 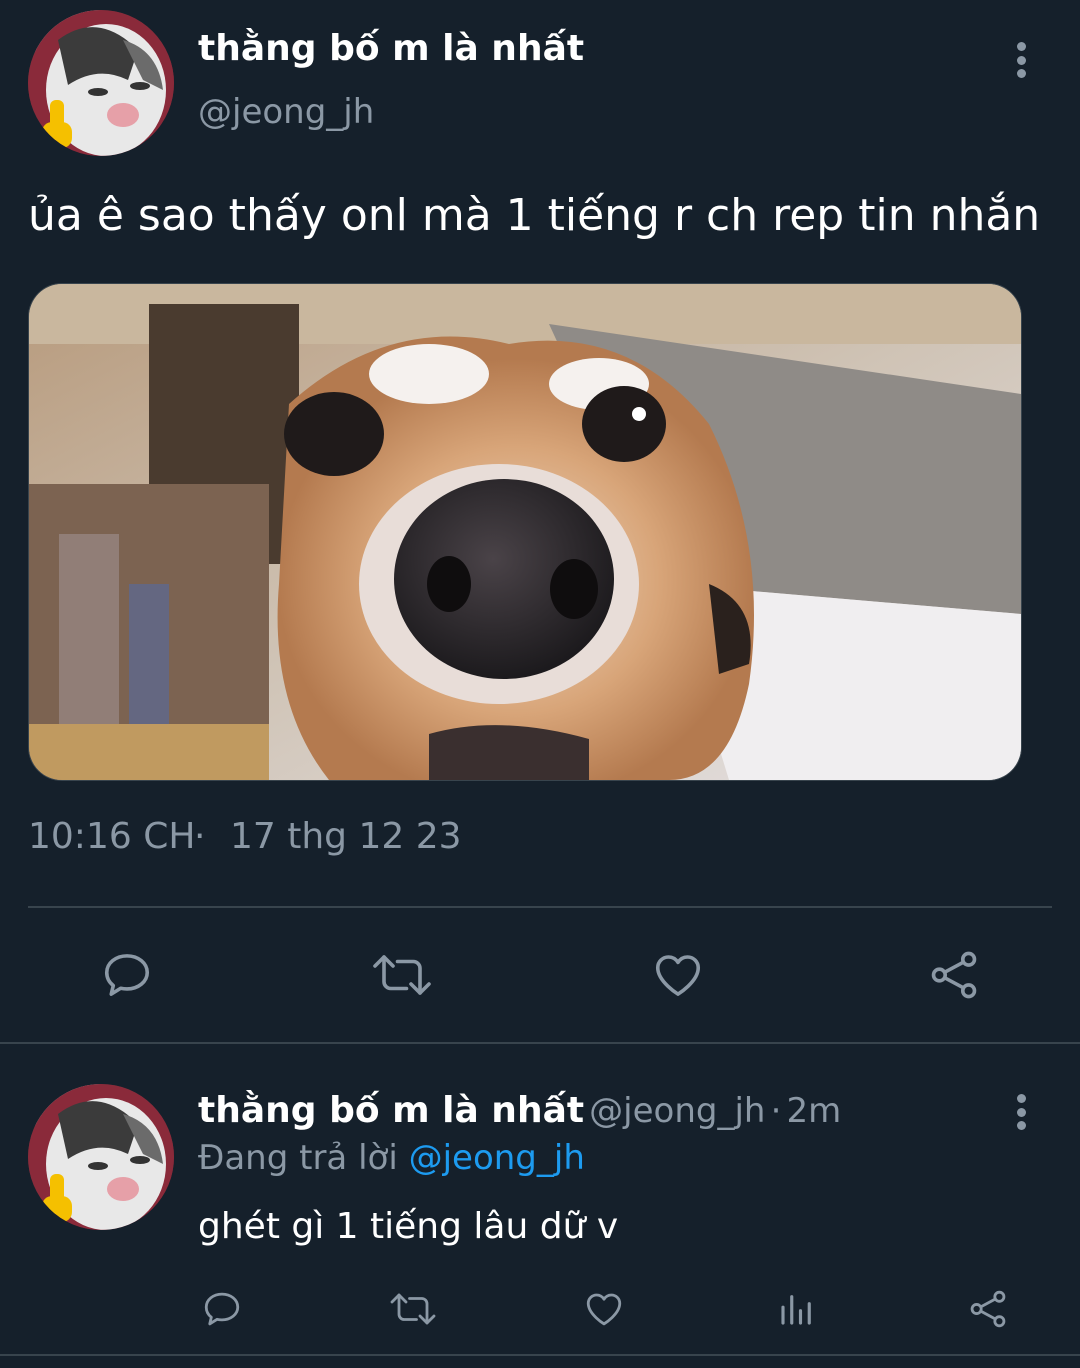 I want to click on heart-icon, so click(x=678, y=975).